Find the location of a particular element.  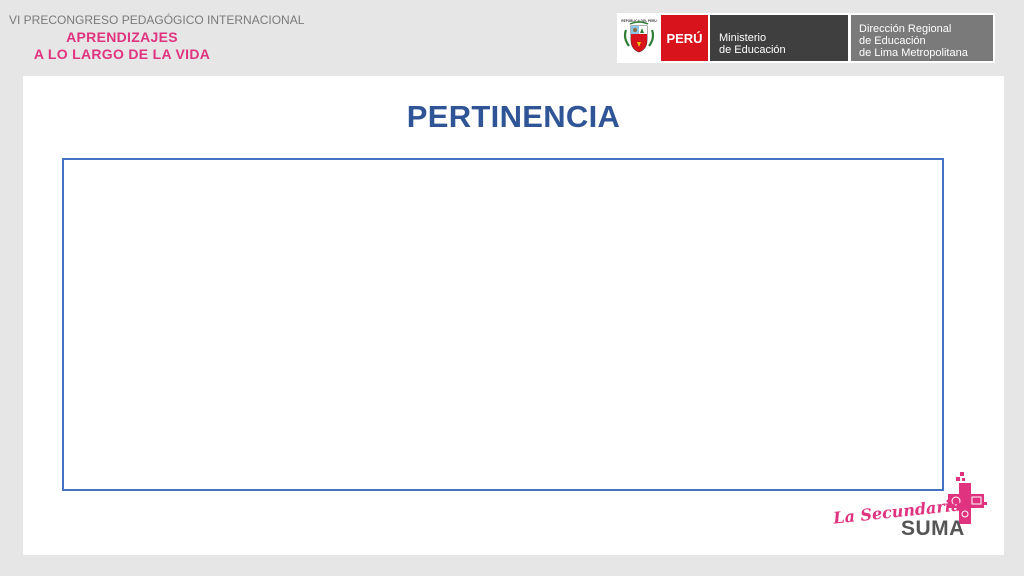

event-title-line2: A LO LARGO DE LA VIDA is located at coordinates (122, 54).